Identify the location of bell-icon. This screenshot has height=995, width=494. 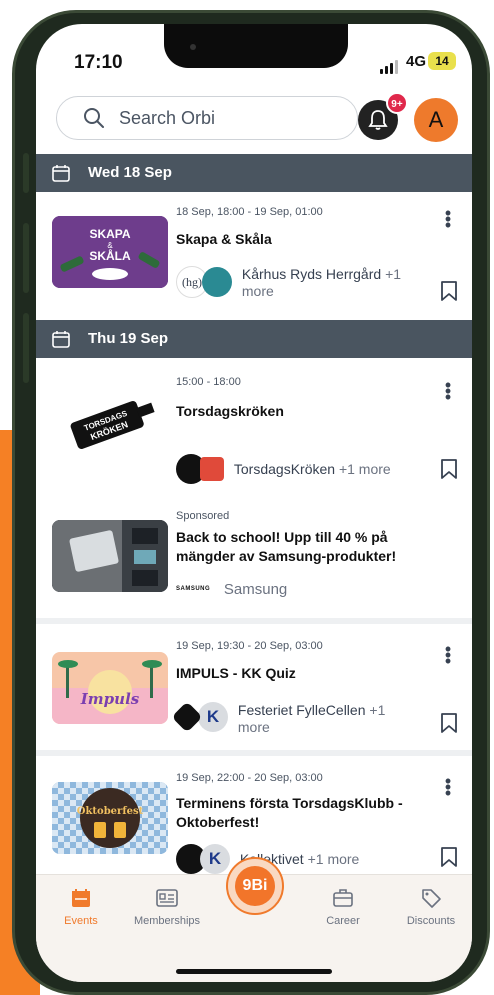
(378, 120).